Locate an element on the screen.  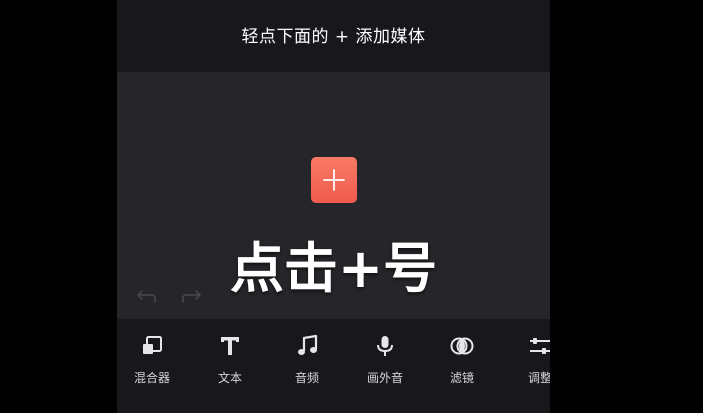
tool-voiceover: 画外音 is located at coordinates (385, 359).